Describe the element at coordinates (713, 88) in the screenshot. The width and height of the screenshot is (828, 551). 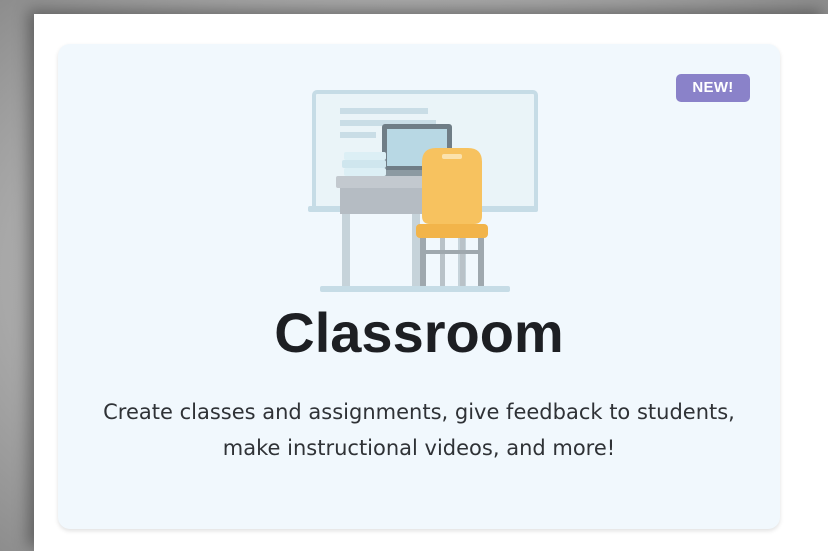
I see `new-badge: NEW!` at that location.